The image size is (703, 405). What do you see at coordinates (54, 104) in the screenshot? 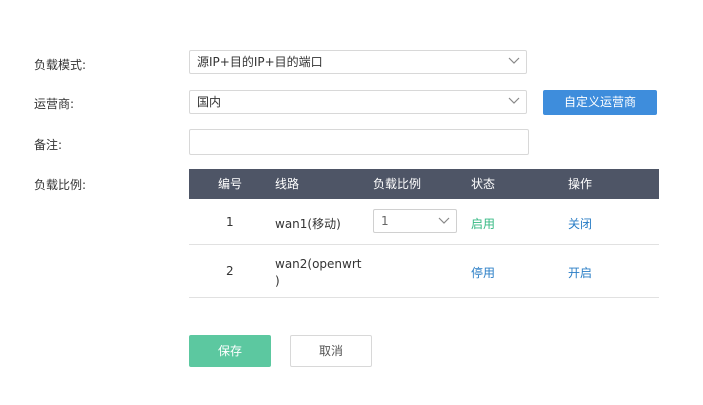
I see `carrier-label: 运营商:` at bounding box center [54, 104].